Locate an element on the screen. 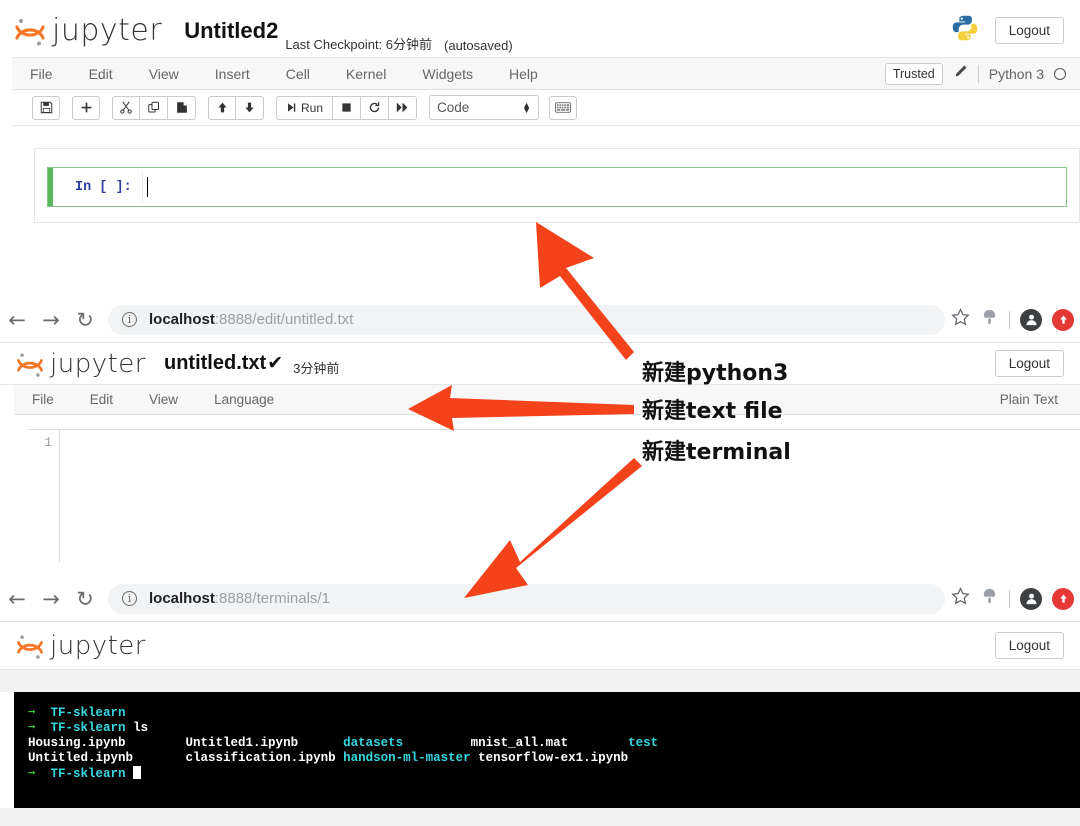 Image resolution: width=1080 pixels, height=826 pixels. kernel-idle-indicator-icon is located at coordinates (1060, 73).